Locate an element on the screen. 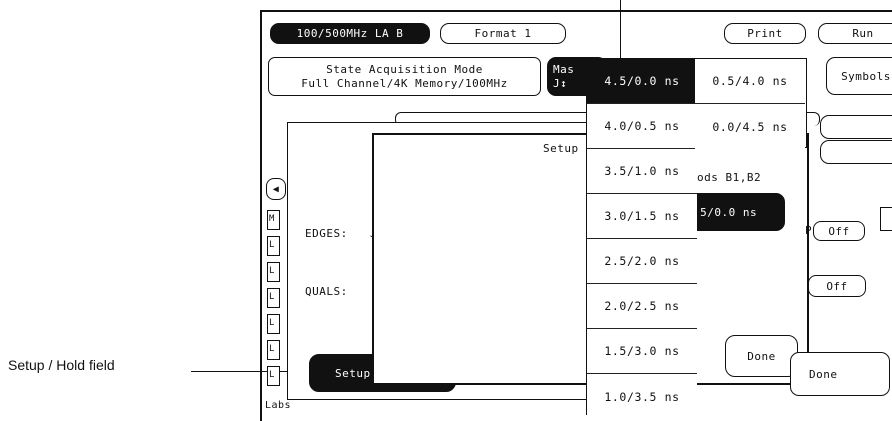 The height and width of the screenshot is (421, 892). dialog-done-button: Done is located at coordinates (761, 356).